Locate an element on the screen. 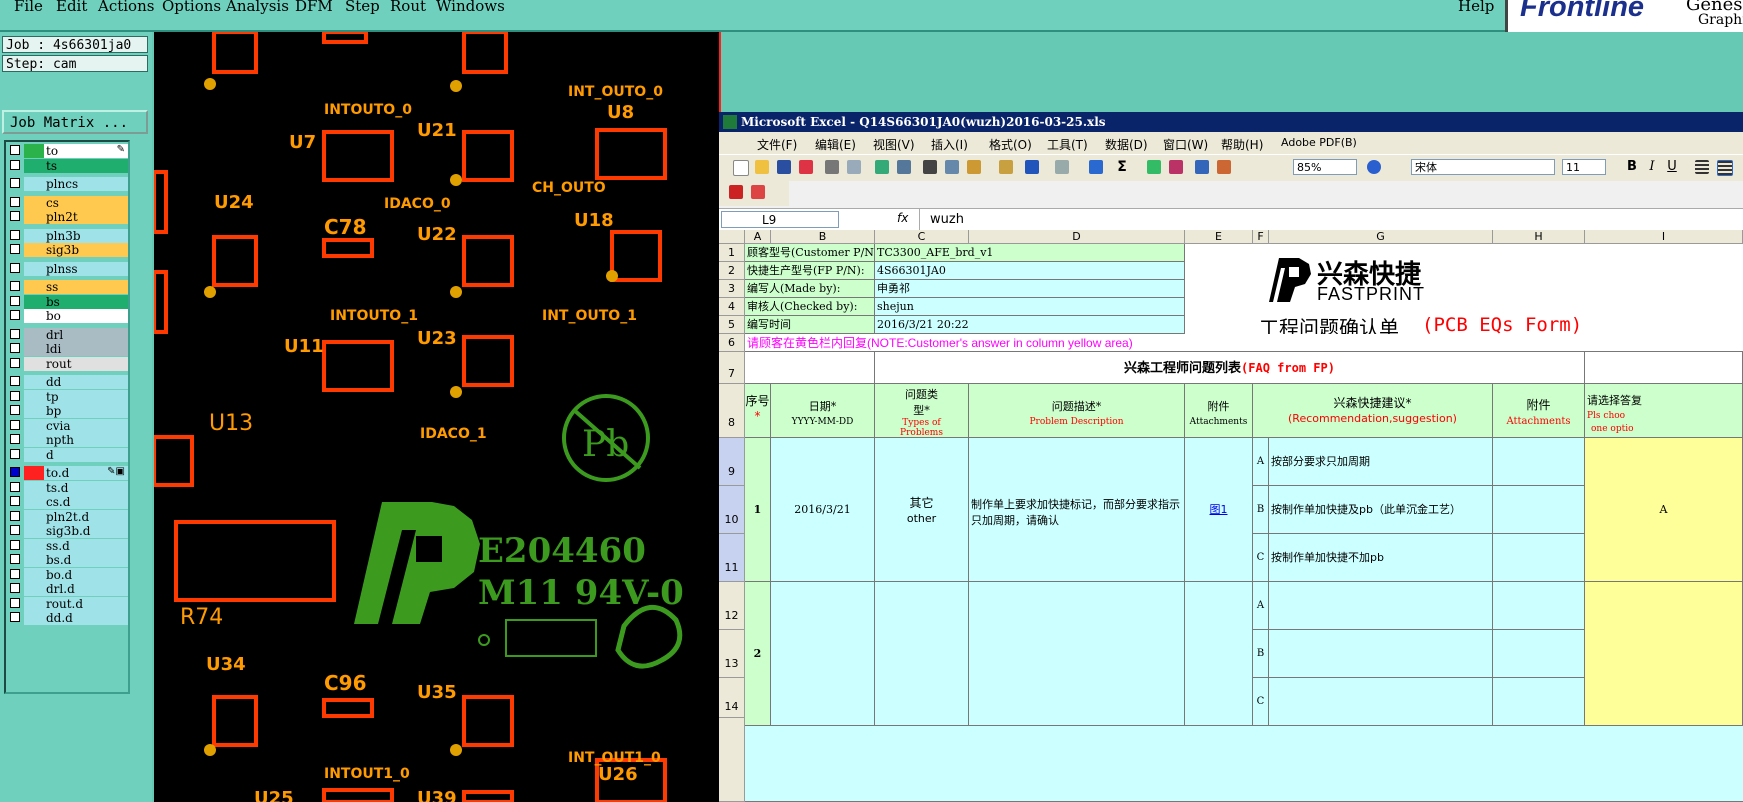 This screenshot has width=1743, height=802. layer-name: pln3b is located at coordinates (86, 235).